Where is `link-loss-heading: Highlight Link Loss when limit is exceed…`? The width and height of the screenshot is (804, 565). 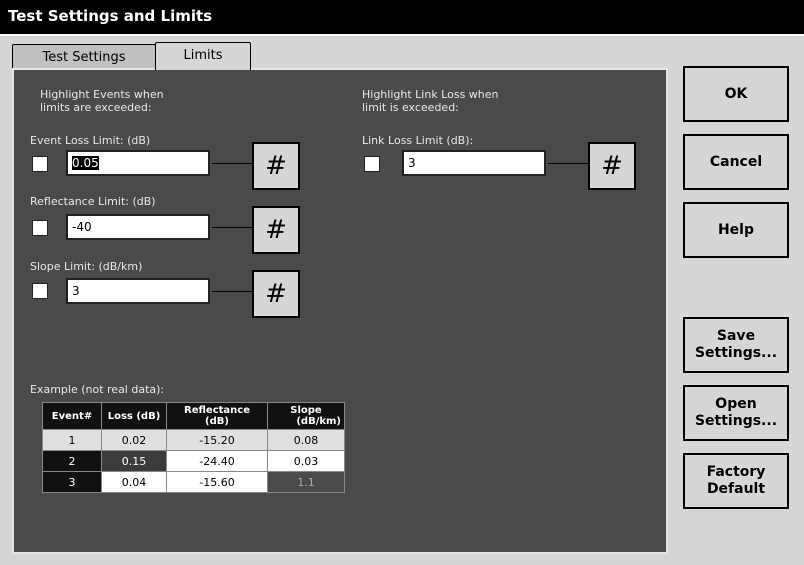 link-loss-heading: Highlight Link Loss when limit is exceed… is located at coordinates (430, 101).